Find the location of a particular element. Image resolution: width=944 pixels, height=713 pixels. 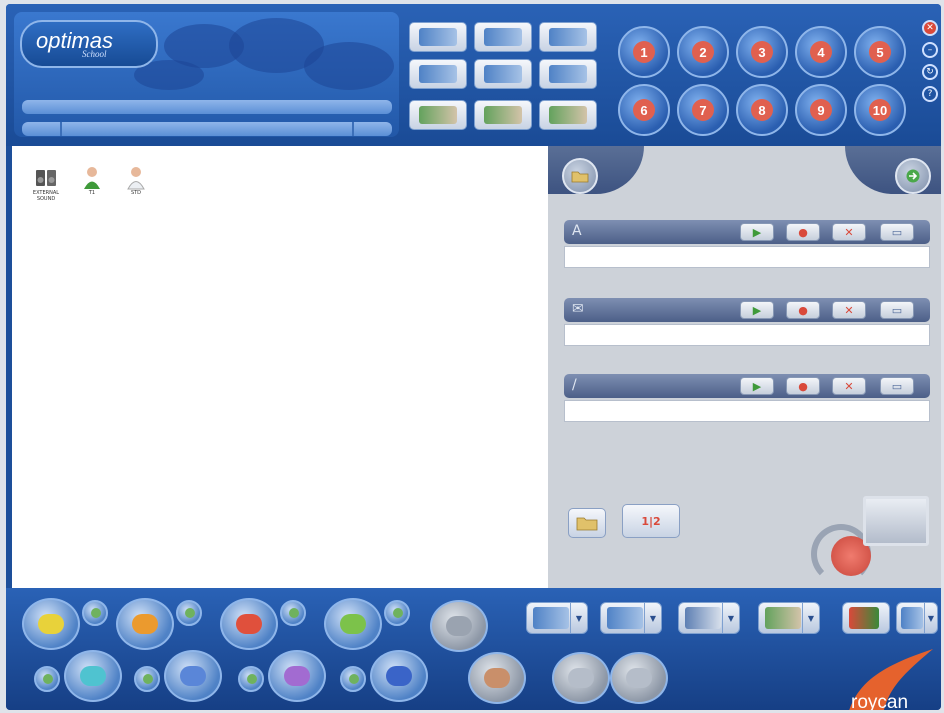

number-button-8: 8 is located at coordinates (762, 110).